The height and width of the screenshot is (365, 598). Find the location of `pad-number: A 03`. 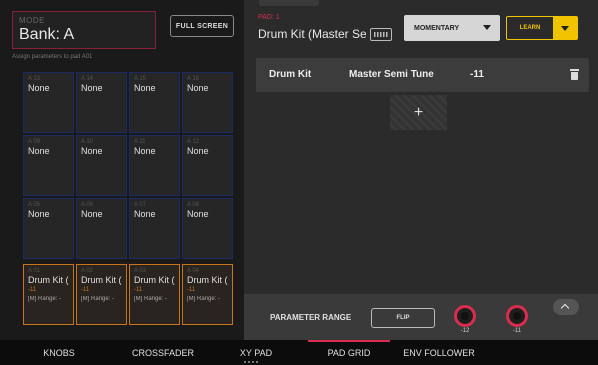

pad-number: A 03 is located at coordinates (140, 271).